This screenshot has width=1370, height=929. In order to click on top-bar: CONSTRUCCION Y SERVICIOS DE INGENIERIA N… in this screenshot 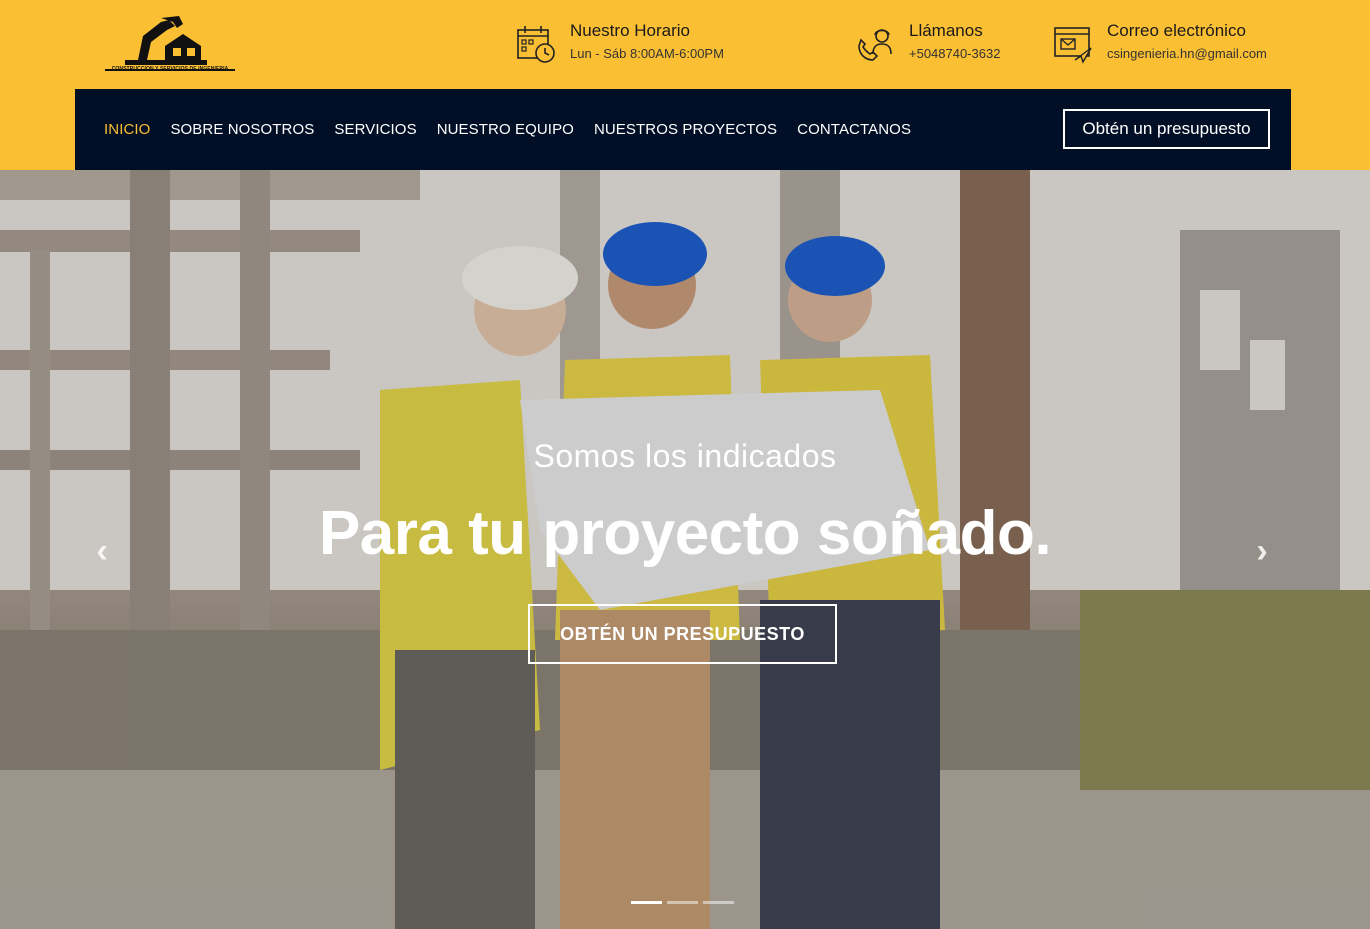, I will do `click(685, 45)`.